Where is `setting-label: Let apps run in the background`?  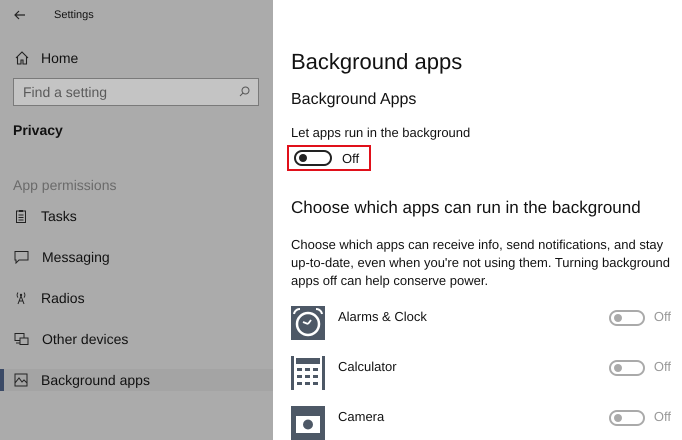 setting-label: Let apps run in the background is located at coordinates (380, 132).